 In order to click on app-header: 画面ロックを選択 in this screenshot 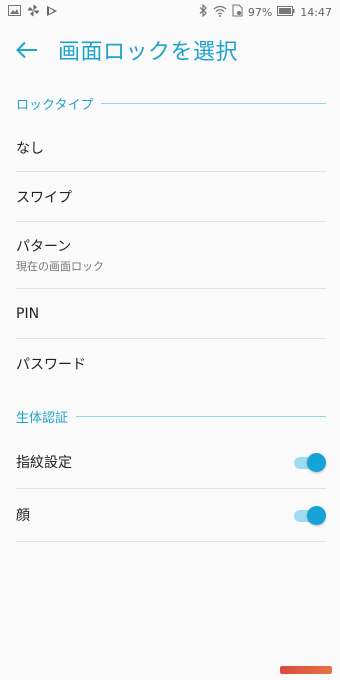, I will do `click(170, 50)`.